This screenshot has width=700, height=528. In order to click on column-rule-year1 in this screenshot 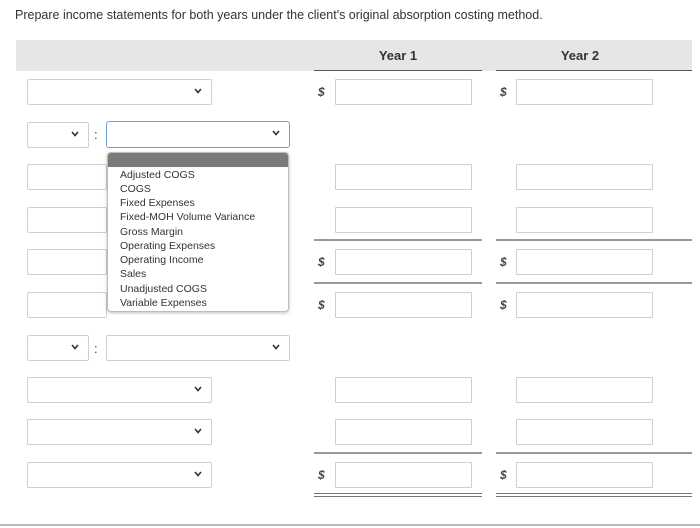, I will do `click(398, 70)`.